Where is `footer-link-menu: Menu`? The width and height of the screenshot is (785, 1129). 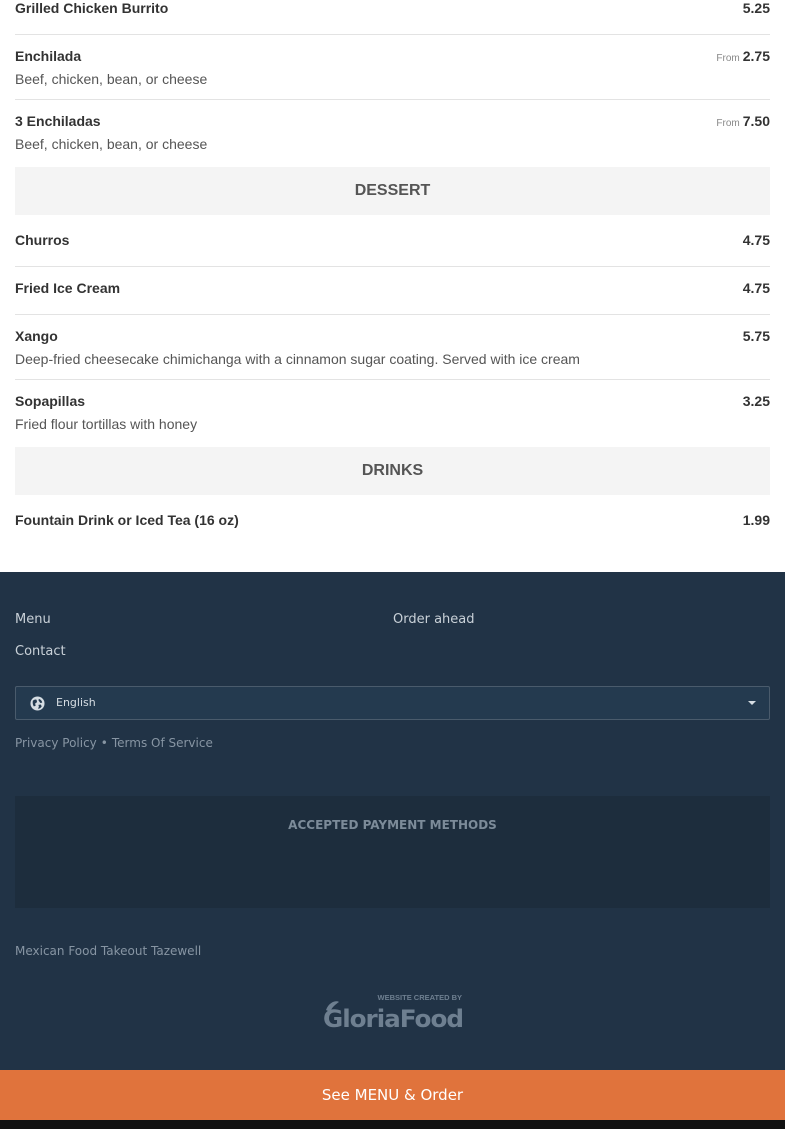 footer-link-menu: Menu is located at coordinates (33, 619).